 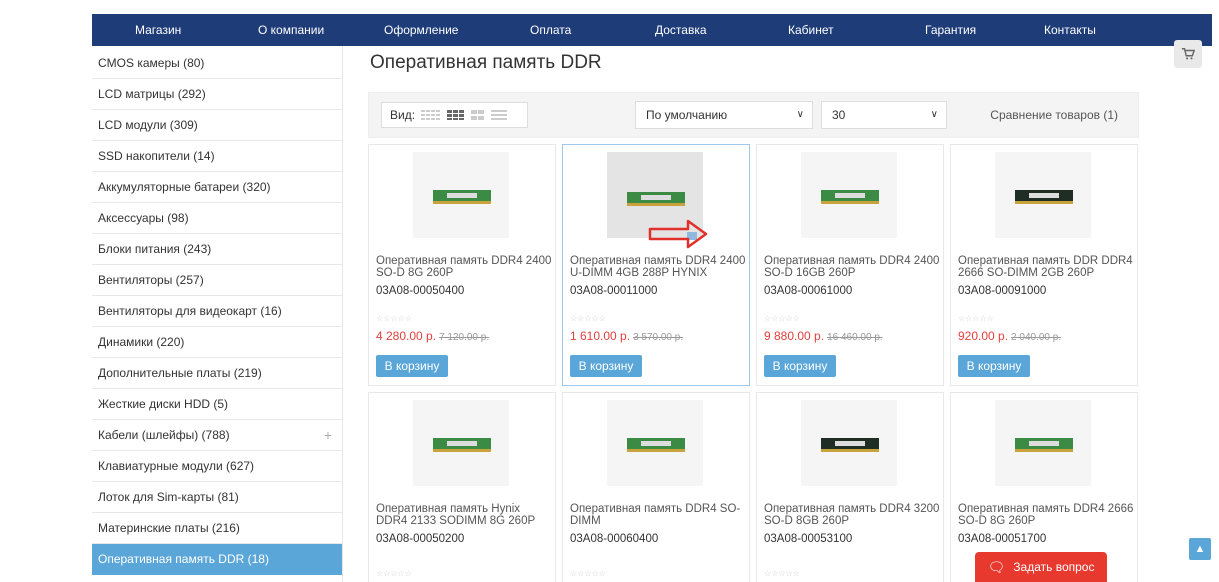 I want to click on price-old: 7 120.00 р., so click(x=464, y=337).